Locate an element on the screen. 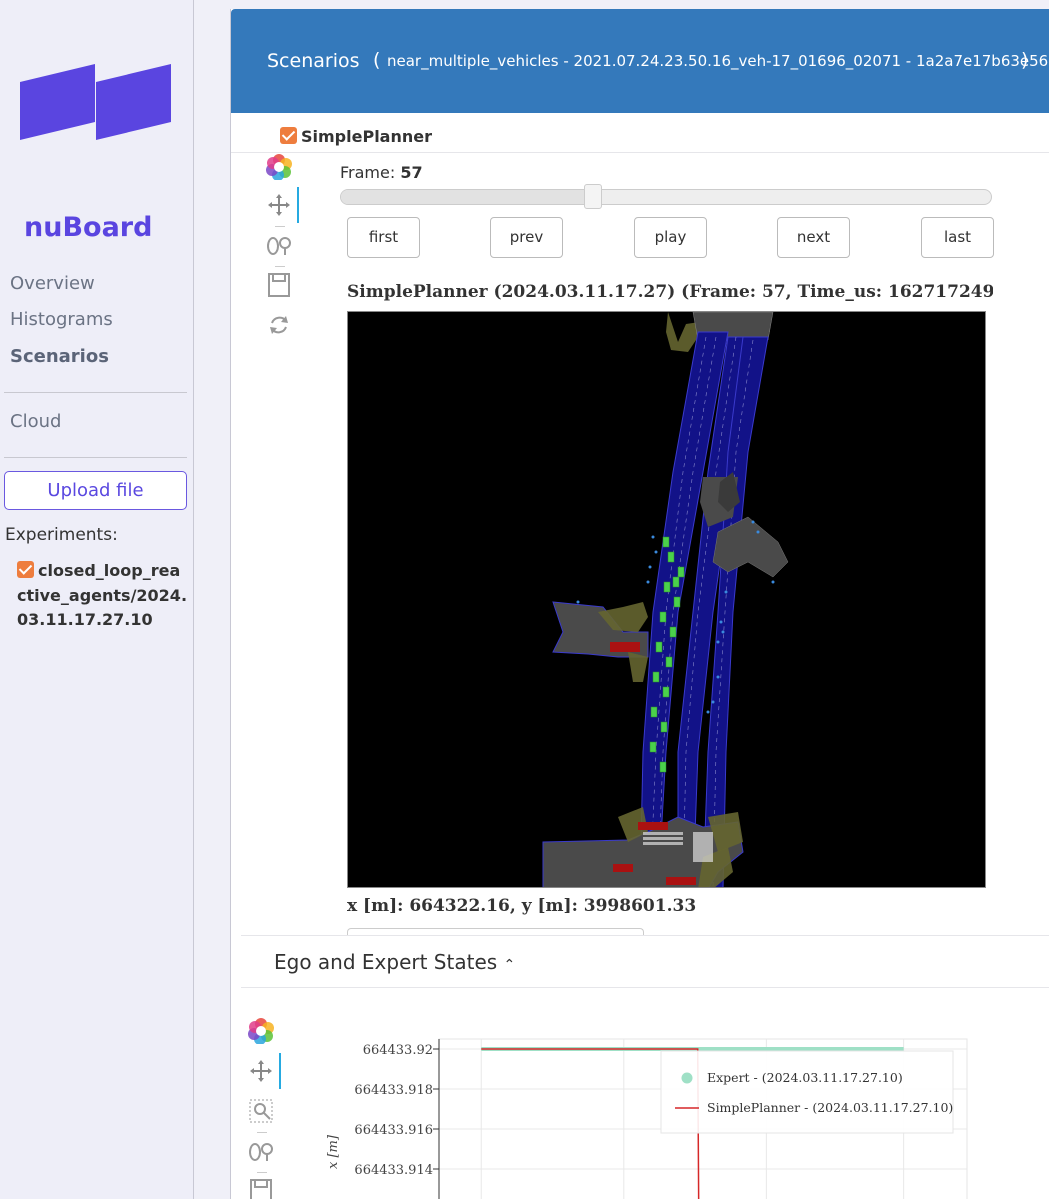 The width and height of the screenshot is (1049, 1199). legend-expert-label: Expert - (2024.03.11.17.27.10) is located at coordinates (805, 1077).